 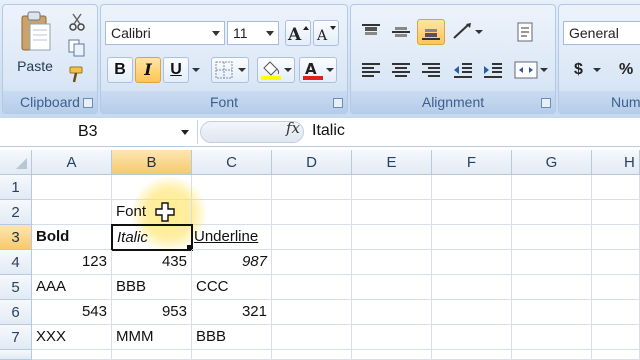 What do you see at coordinates (152, 337) in the screenshot?
I see `cell-b7: MMM` at bounding box center [152, 337].